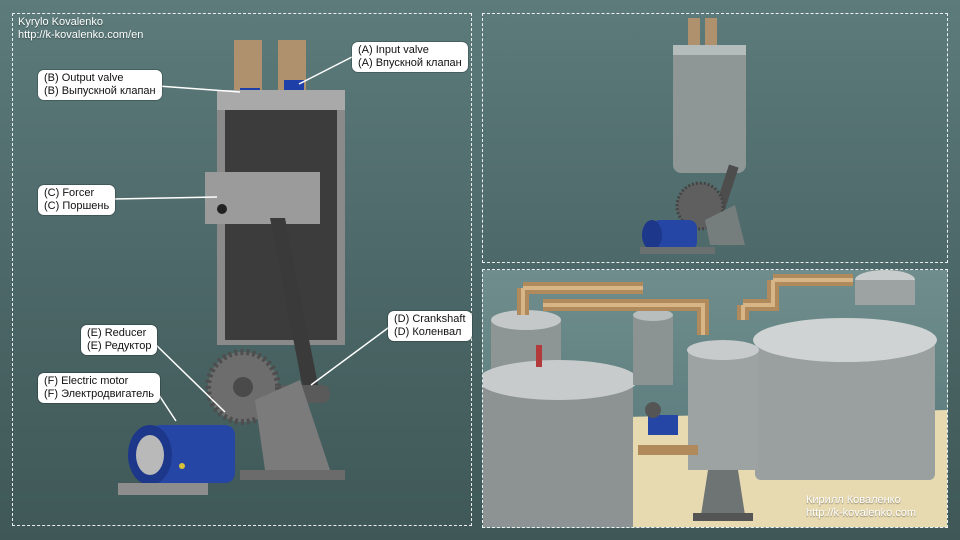 This screenshot has width=960, height=540. What do you see at coordinates (861, 513) in the screenshot?
I see `author-url-ru: http://k-kovalenko.com` at bounding box center [861, 513].